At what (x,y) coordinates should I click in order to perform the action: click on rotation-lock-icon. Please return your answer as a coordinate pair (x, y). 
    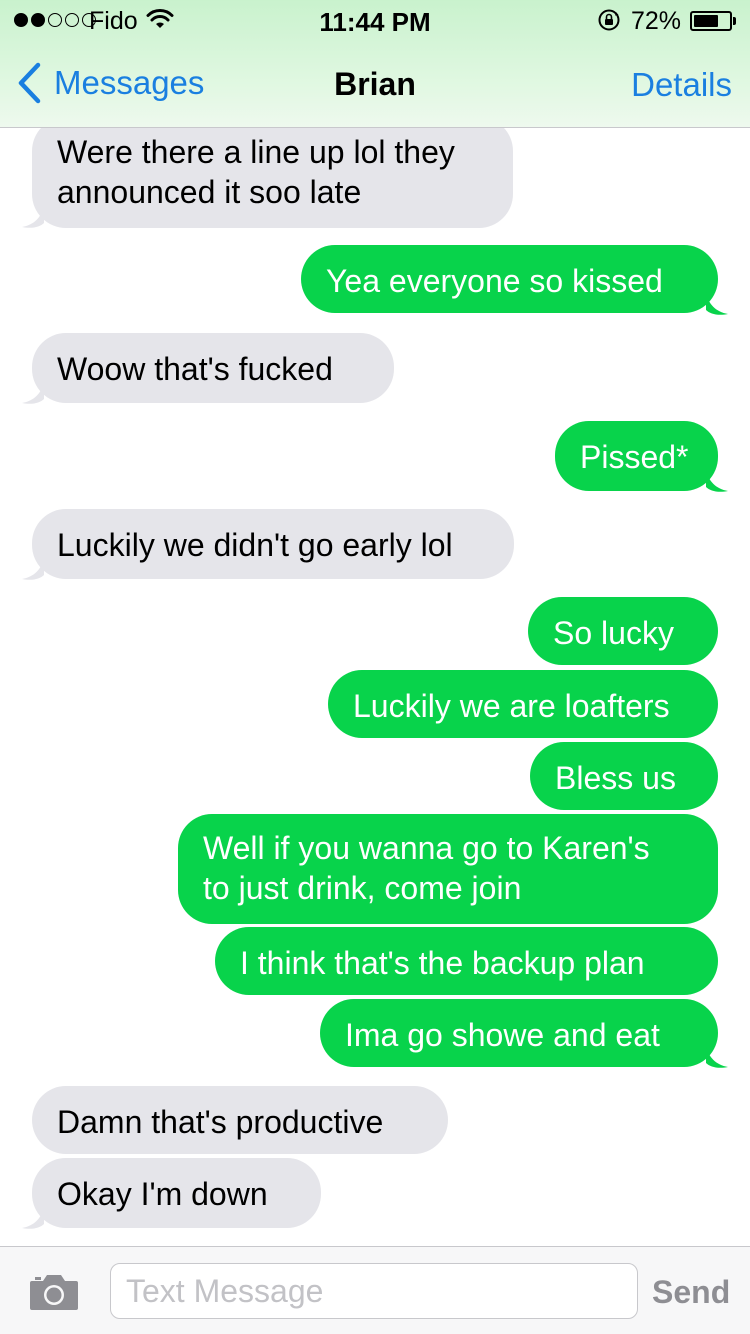
    Looking at the image, I should click on (609, 20).